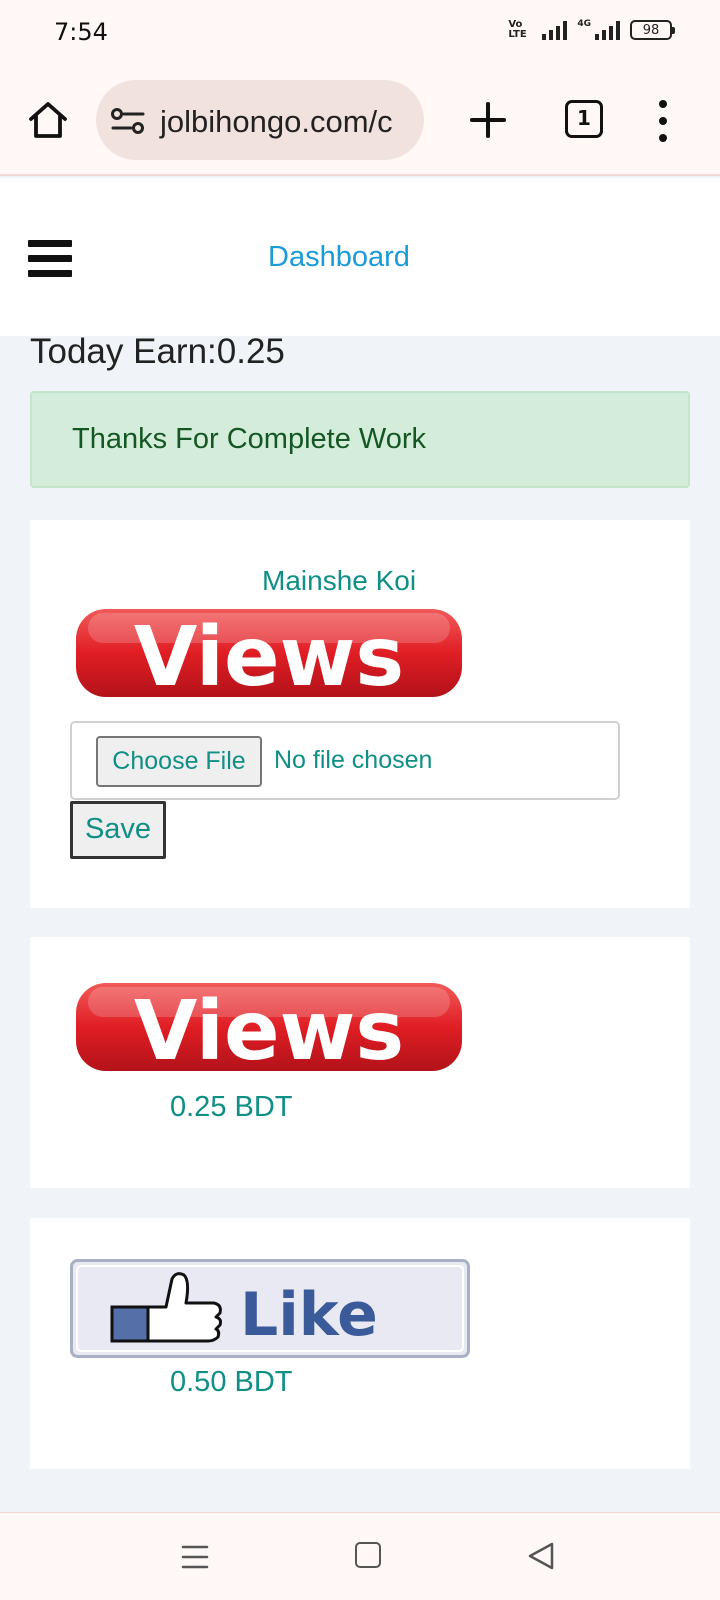 This screenshot has height=1600, width=720. What do you see at coordinates (339, 581) in the screenshot?
I see `task-title: Mainshe Koi` at bounding box center [339, 581].